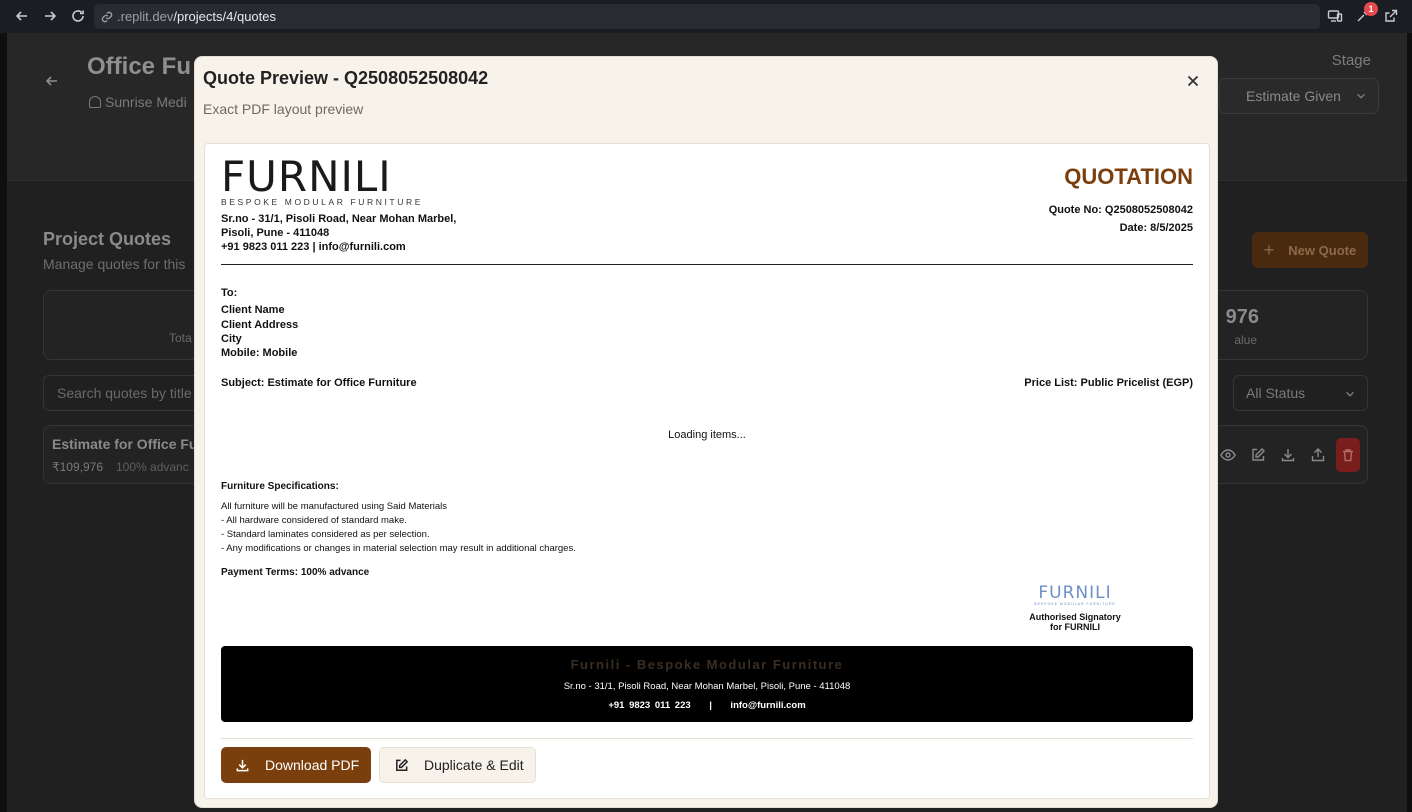 The width and height of the screenshot is (1412, 812). Describe the element at coordinates (139, 66) in the screenshot. I see `project-title: Office Fu` at that location.